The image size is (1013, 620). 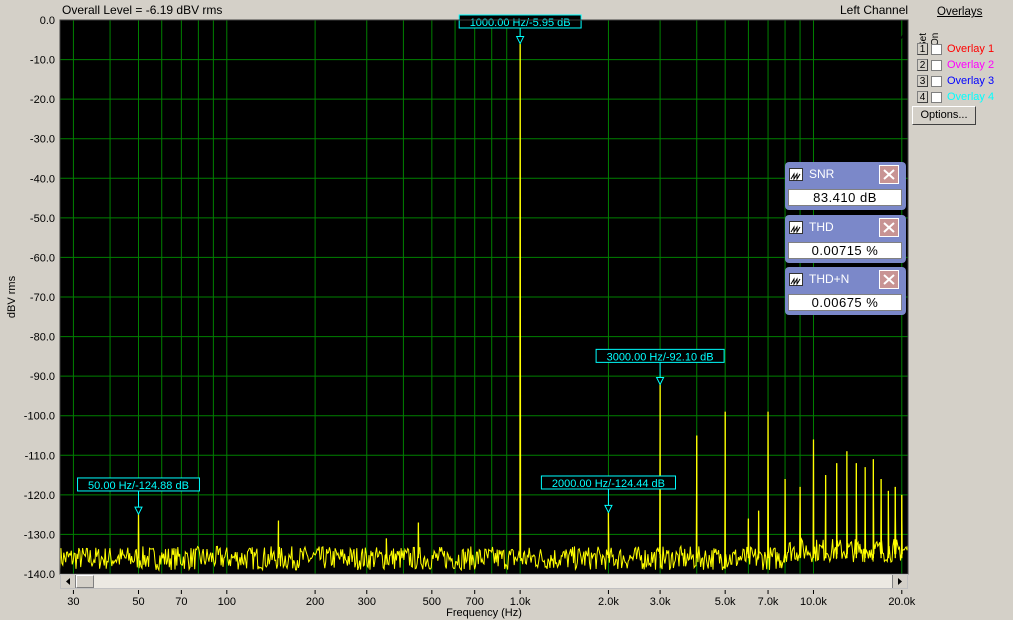 I want to click on scroll-right-button, so click(x=899, y=581).